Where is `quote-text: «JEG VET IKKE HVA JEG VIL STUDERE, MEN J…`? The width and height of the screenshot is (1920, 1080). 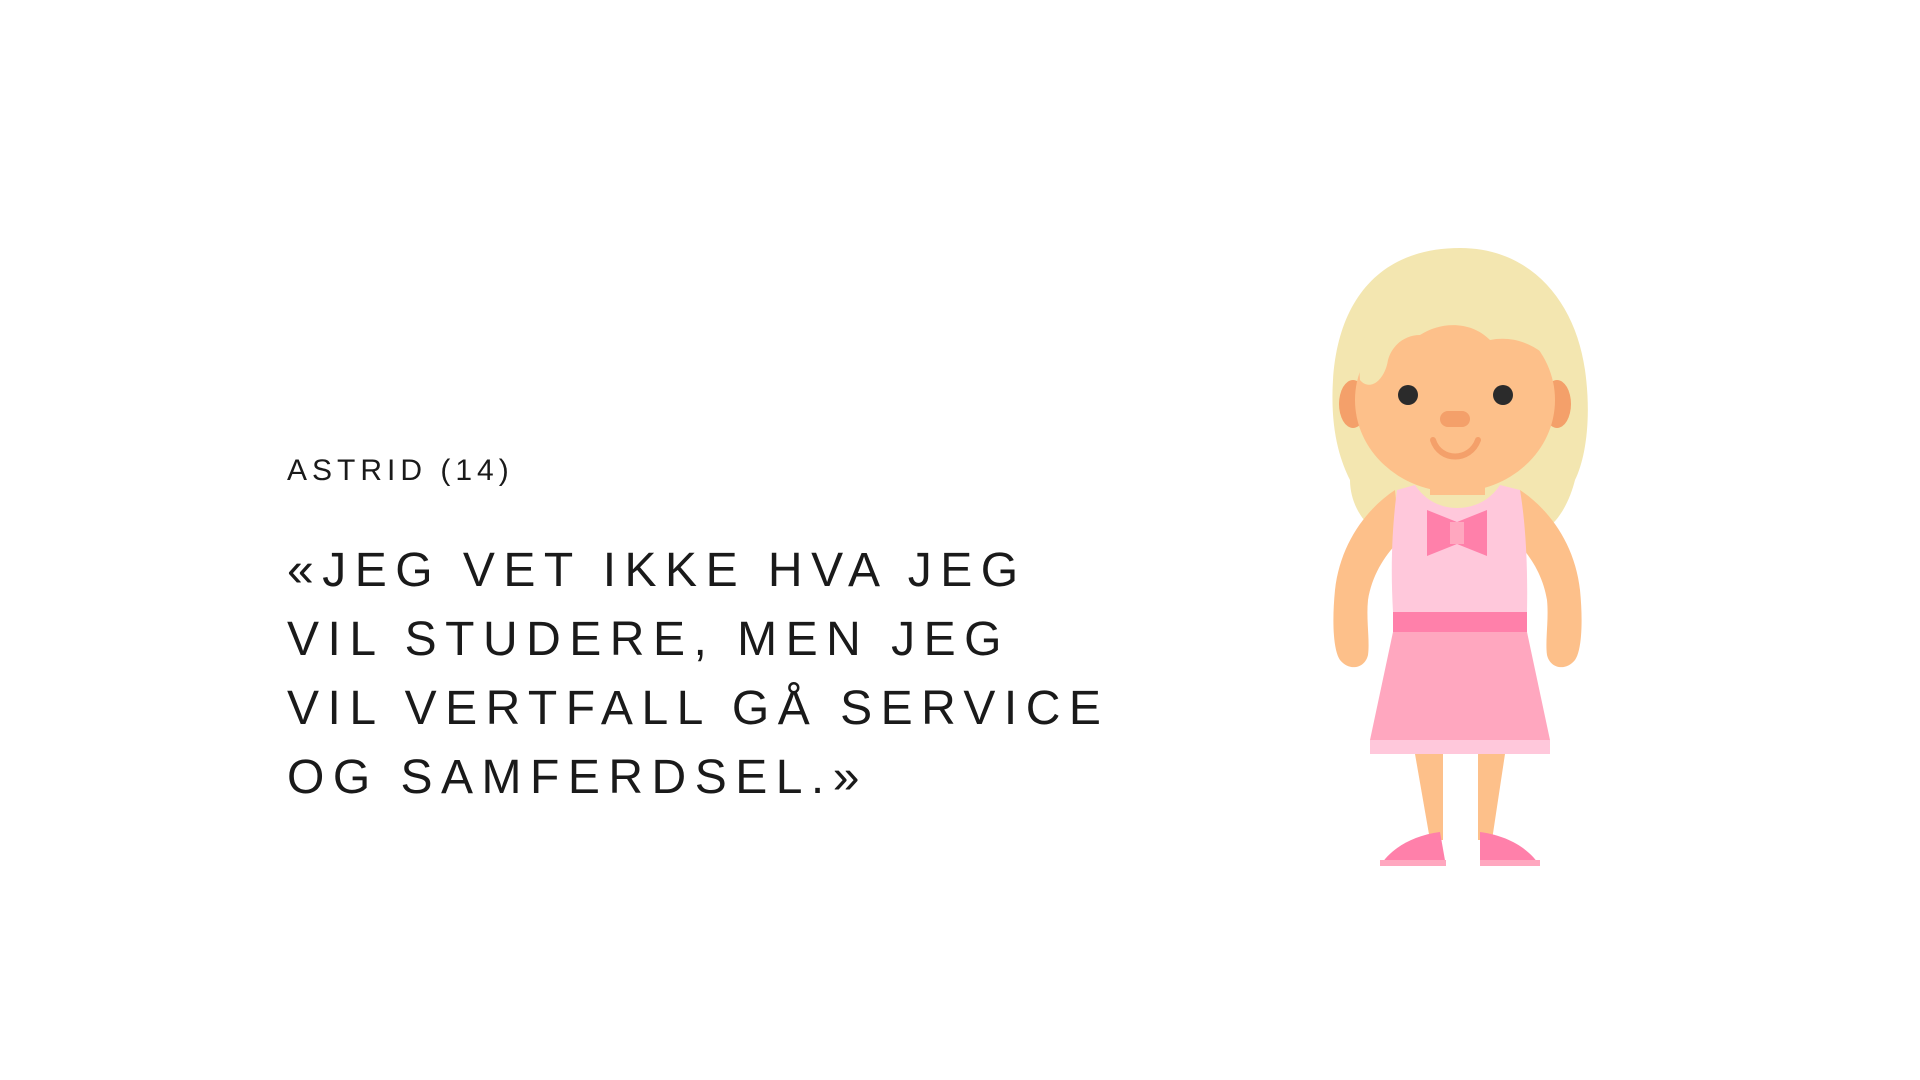 quote-text: «JEG VET IKKE HVA JEG VIL STUDERE, MEN J… is located at coordinates (737, 674).